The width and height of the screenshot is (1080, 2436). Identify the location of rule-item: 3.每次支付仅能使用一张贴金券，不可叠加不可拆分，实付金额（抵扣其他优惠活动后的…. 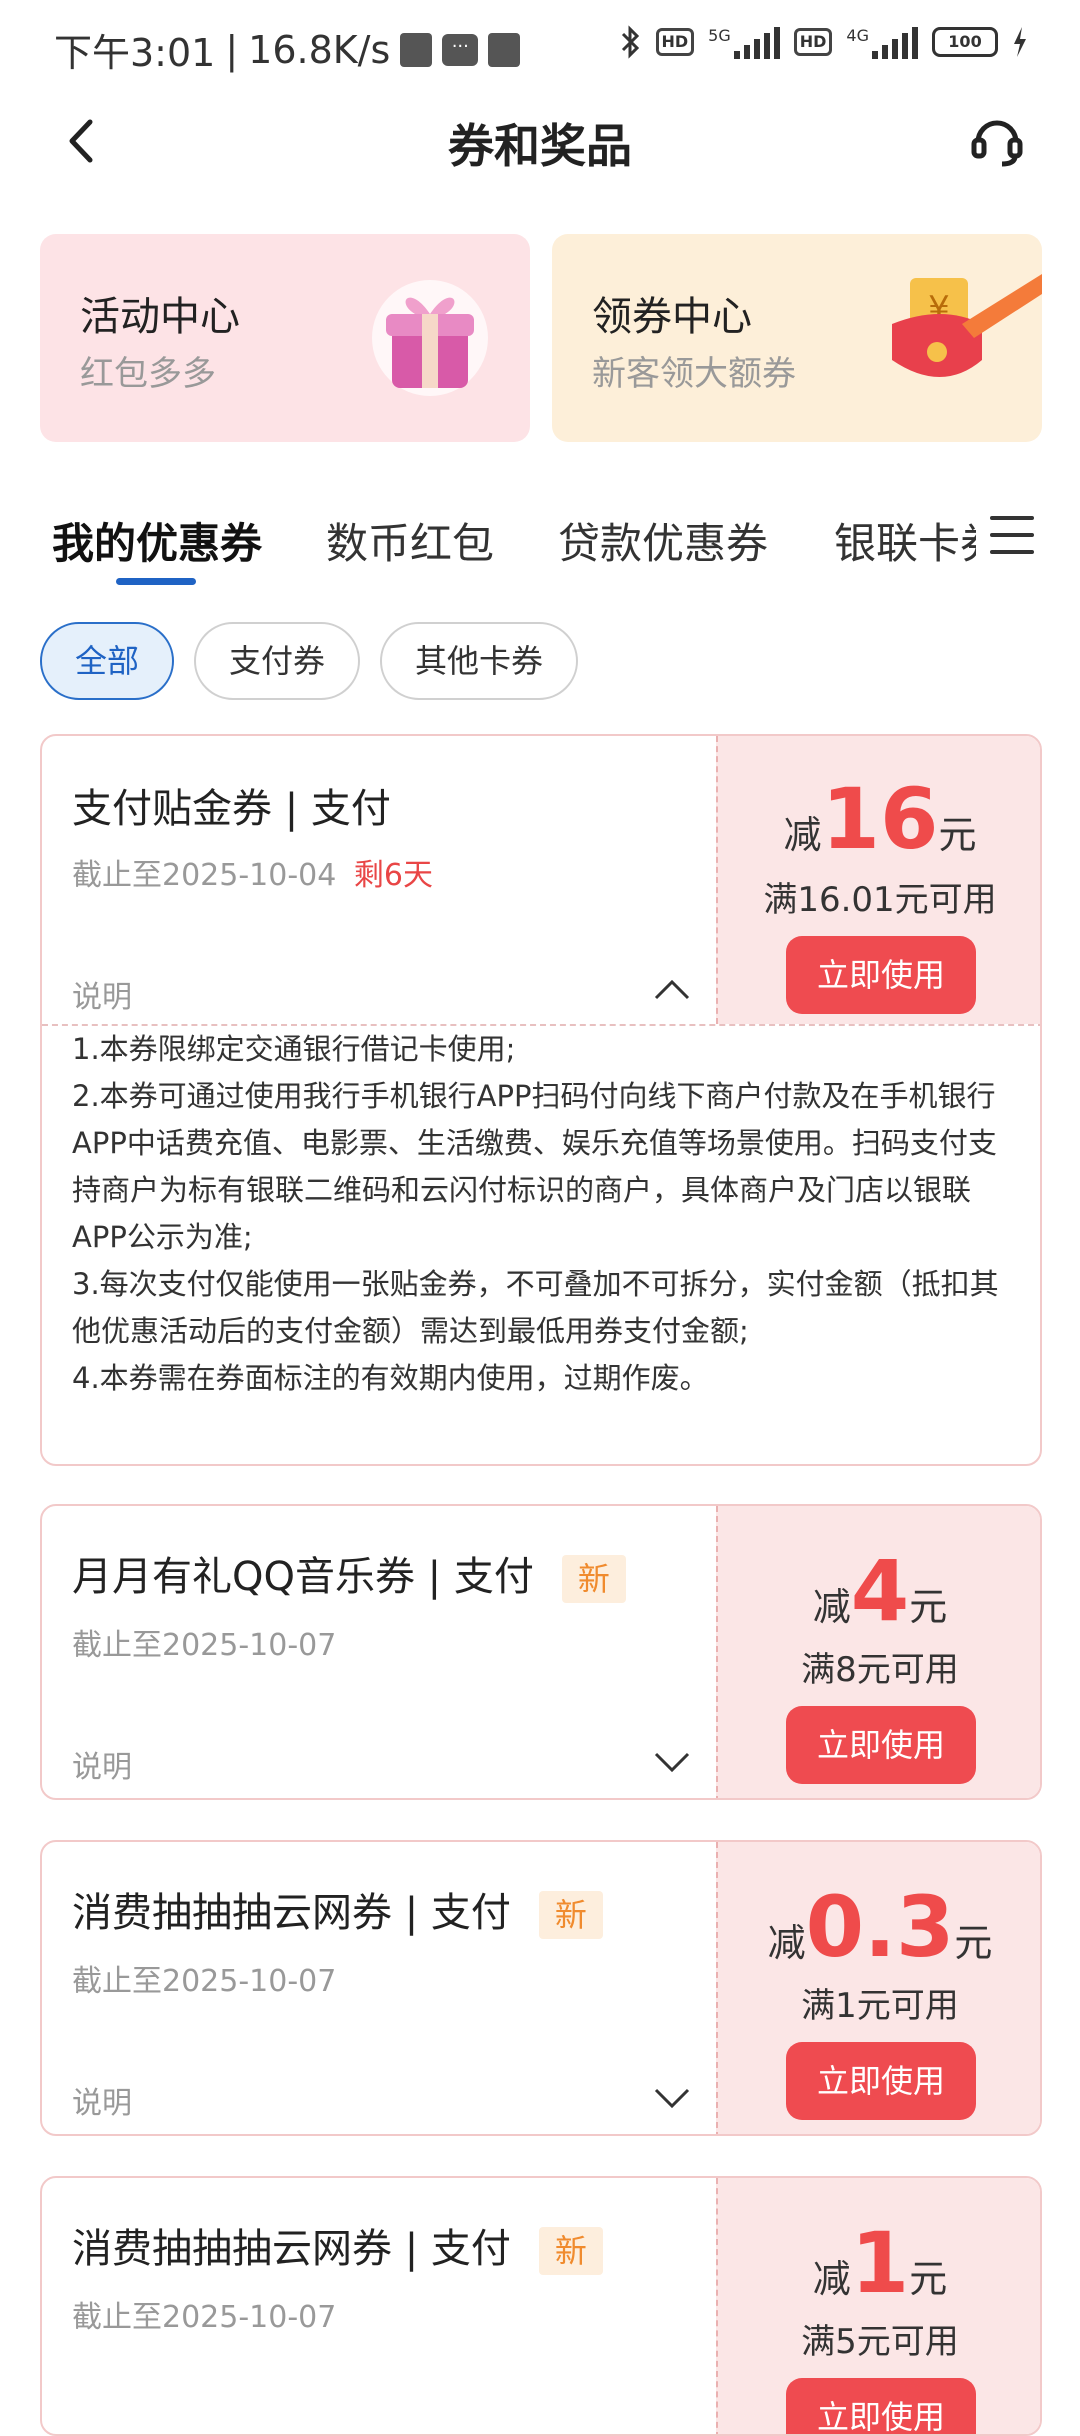
(535, 1307).